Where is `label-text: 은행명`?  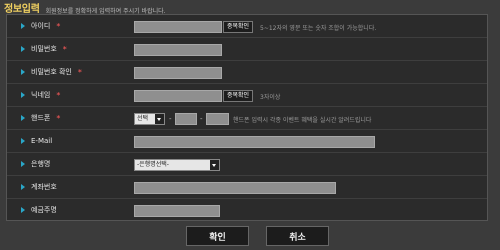 label-text: 은행명 is located at coordinates (41, 164).